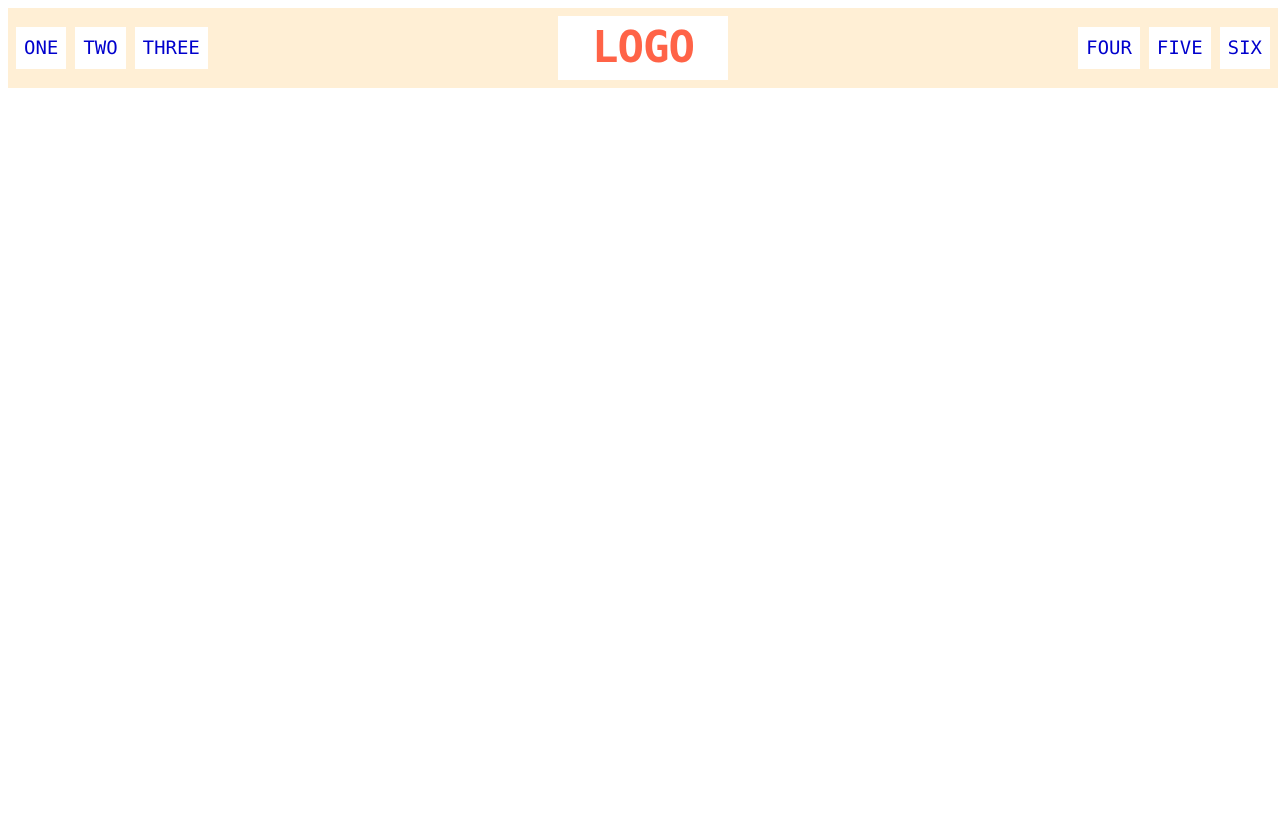  I want to click on nav-link-six: SIX, so click(1244, 48).